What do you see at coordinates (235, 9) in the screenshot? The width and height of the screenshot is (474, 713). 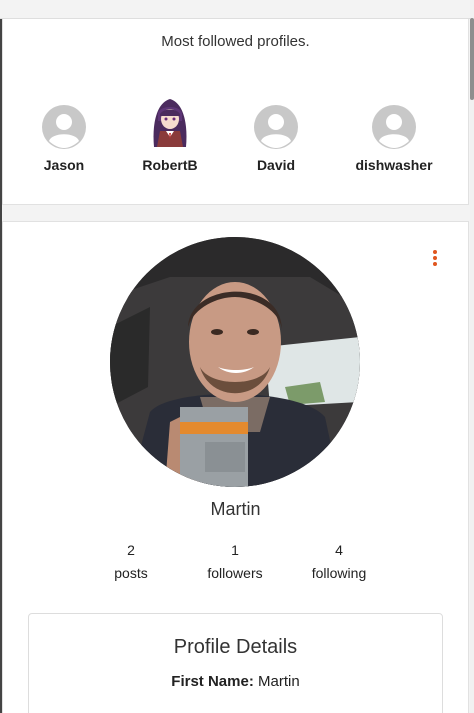 I see `top-strip` at bounding box center [235, 9].